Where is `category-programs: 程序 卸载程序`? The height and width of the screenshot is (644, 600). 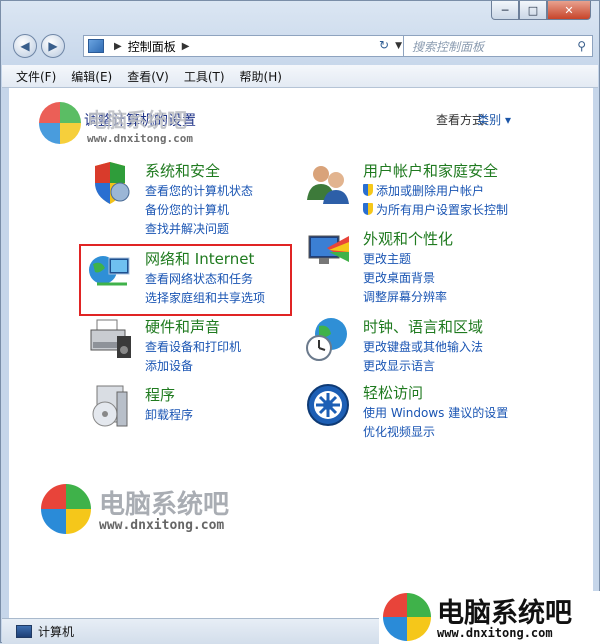
category-programs: 程序 卸载程序 is located at coordinates (197, 409).